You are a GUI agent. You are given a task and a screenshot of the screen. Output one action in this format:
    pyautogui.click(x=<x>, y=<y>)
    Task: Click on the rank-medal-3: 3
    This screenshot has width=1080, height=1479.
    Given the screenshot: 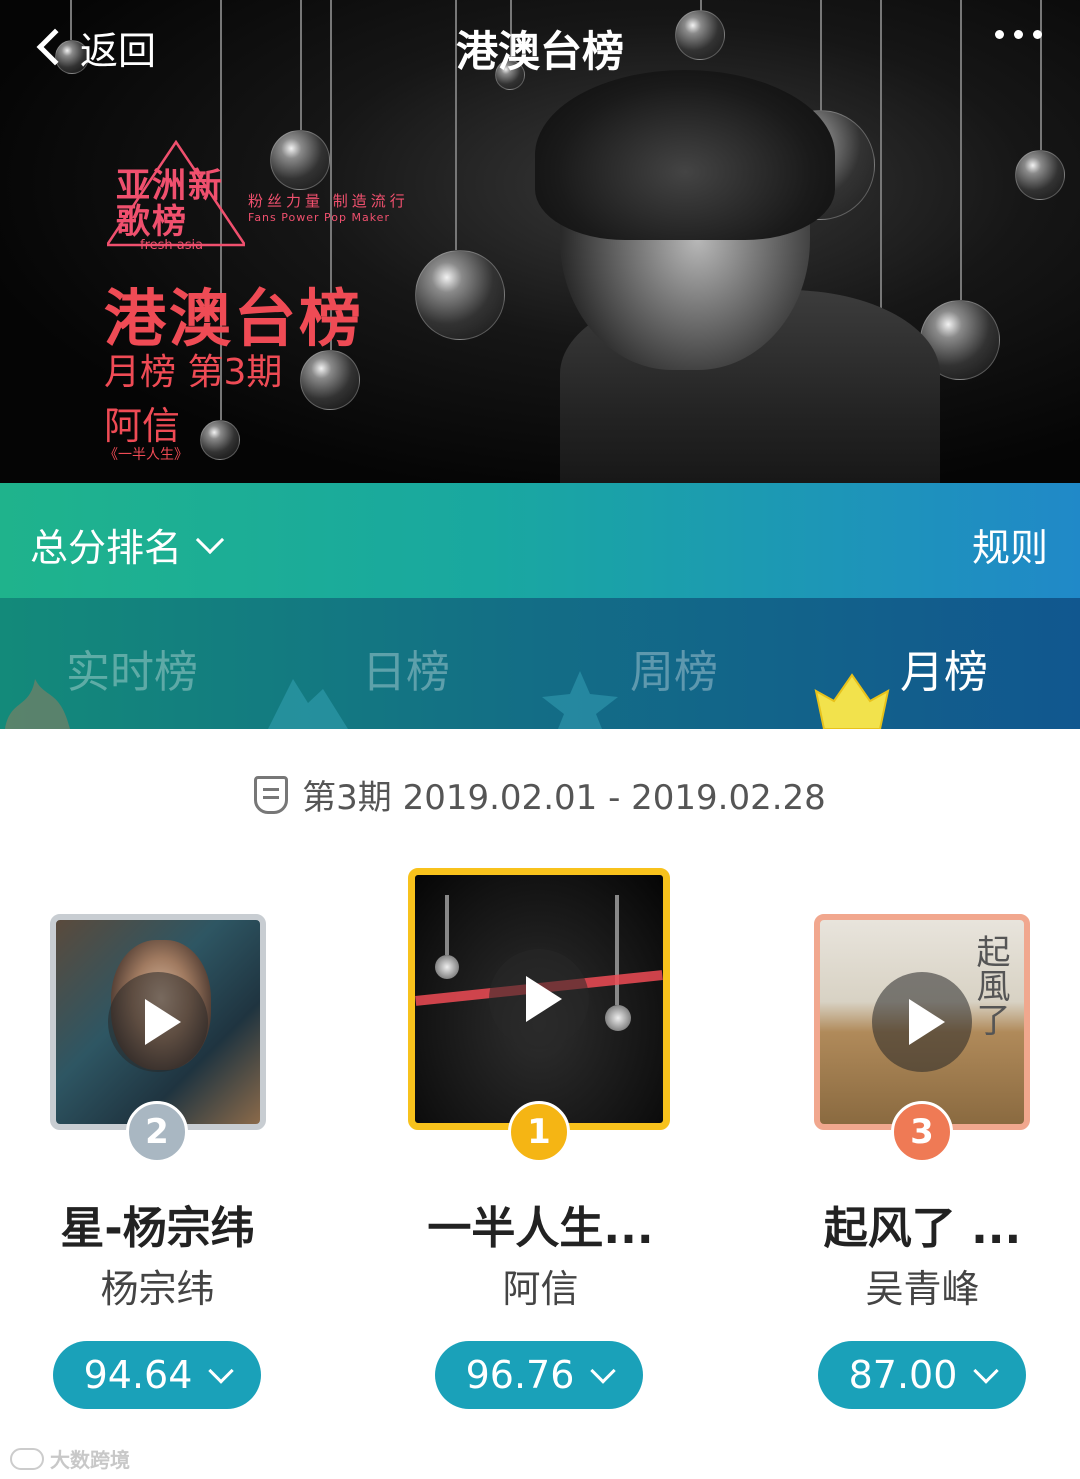 What is the action you would take?
    pyautogui.click(x=922, y=1132)
    